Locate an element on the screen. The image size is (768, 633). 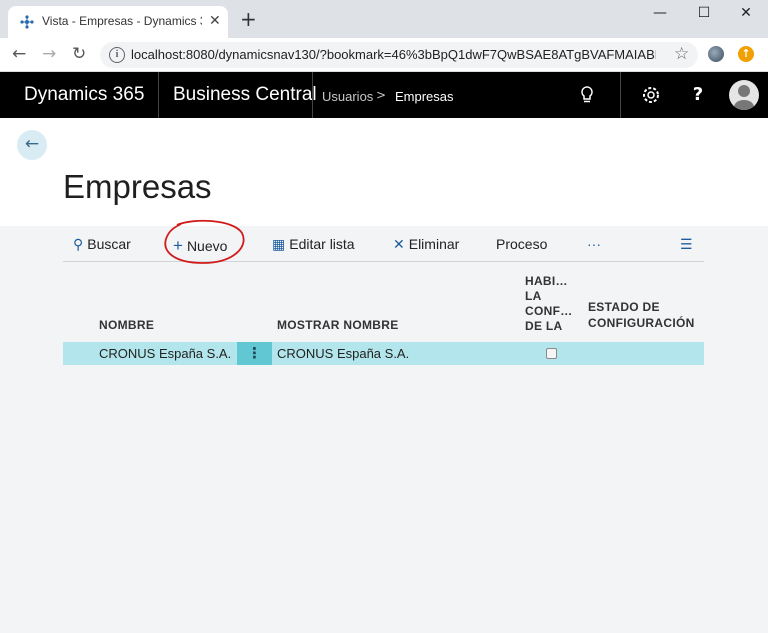
tab-close-icon: ✕ is located at coordinates (215, 21).